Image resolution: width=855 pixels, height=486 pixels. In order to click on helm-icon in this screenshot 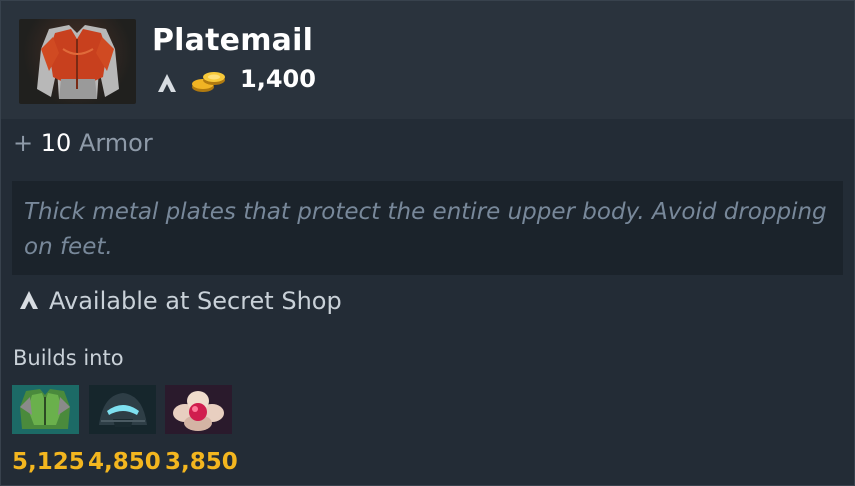, I will do `click(122, 409)`.